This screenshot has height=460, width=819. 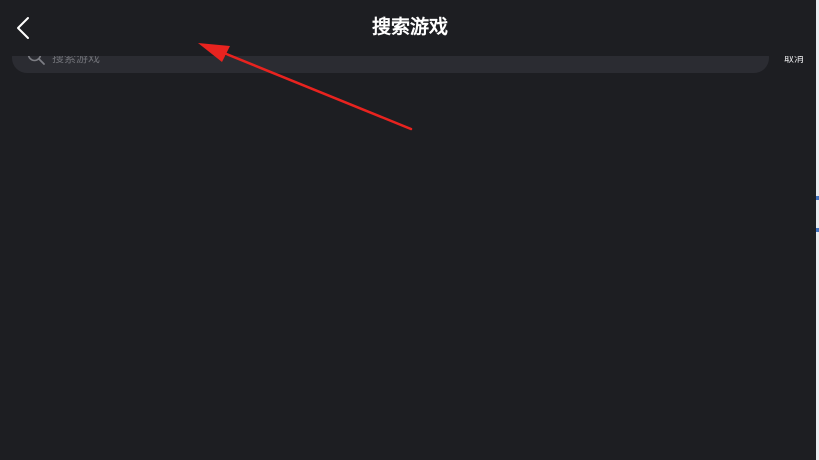 I want to click on nav-bar: 搜索游戏, so click(x=408, y=28).